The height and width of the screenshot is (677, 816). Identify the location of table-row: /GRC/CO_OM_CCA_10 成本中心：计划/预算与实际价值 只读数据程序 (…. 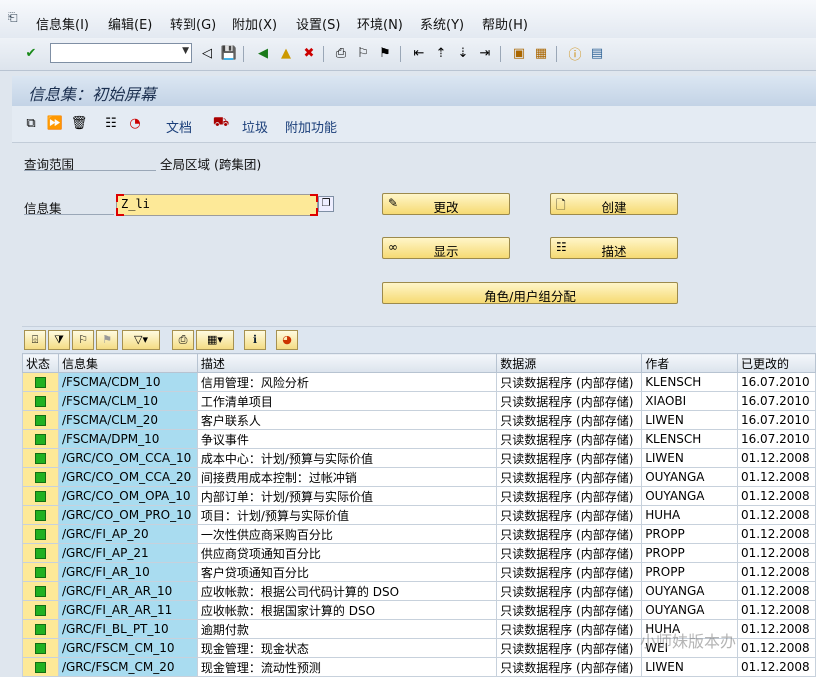
(419, 458).